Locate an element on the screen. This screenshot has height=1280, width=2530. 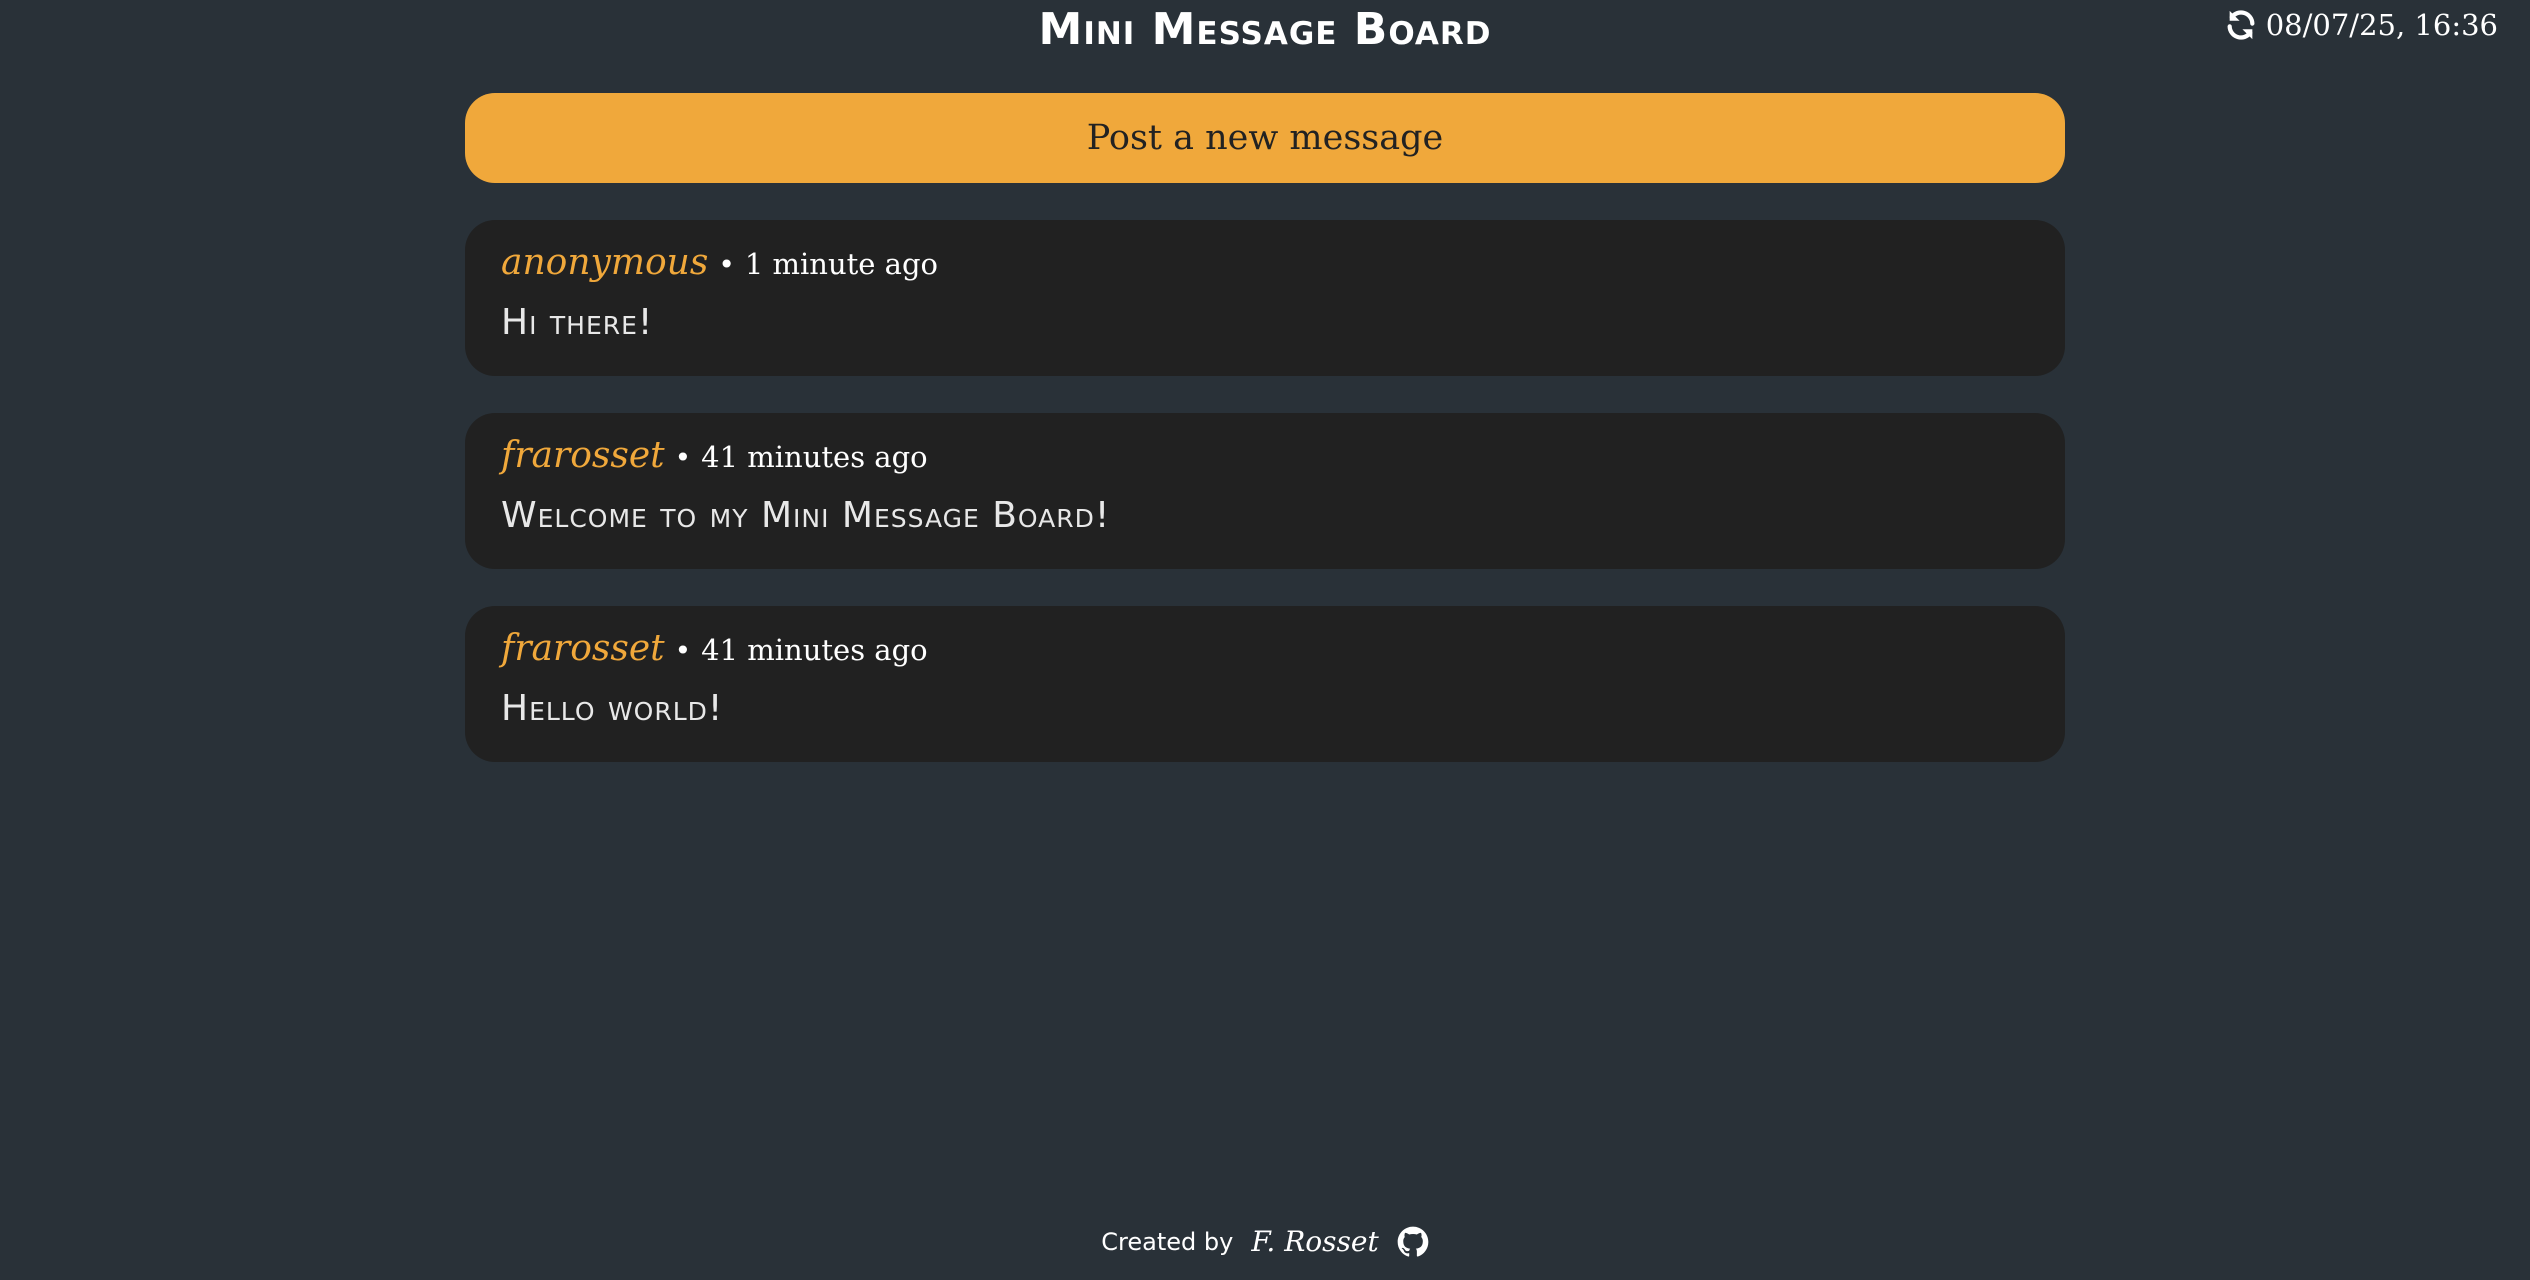
message-text: Hi there! is located at coordinates (577, 322).